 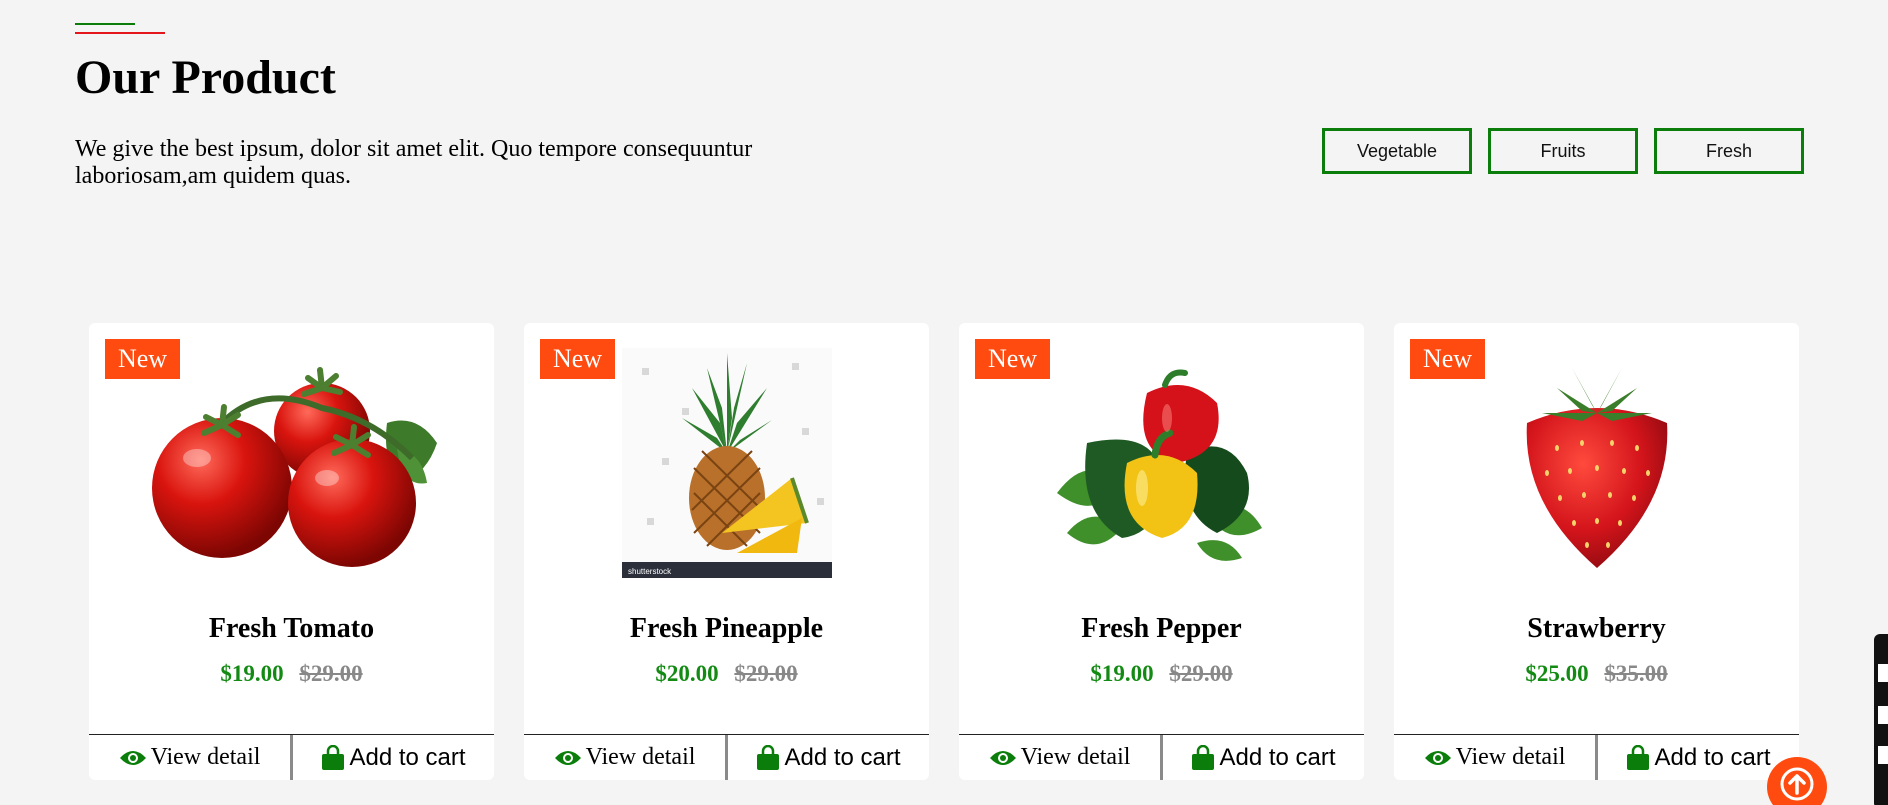 I want to click on scroll-to-top-button, so click(x=1797, y=781).